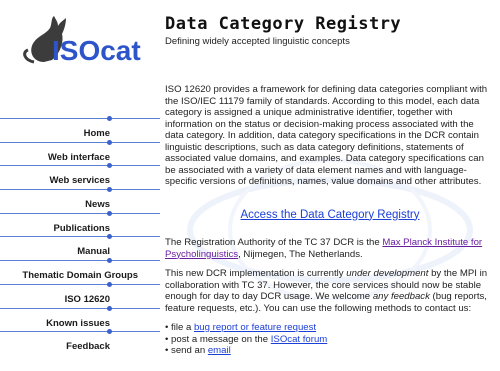 The image size is (500, 371). Describe the element at coordinates (87, 299) in the screenshot. I see `sidebar-item-label: ISO 12620` at that location.